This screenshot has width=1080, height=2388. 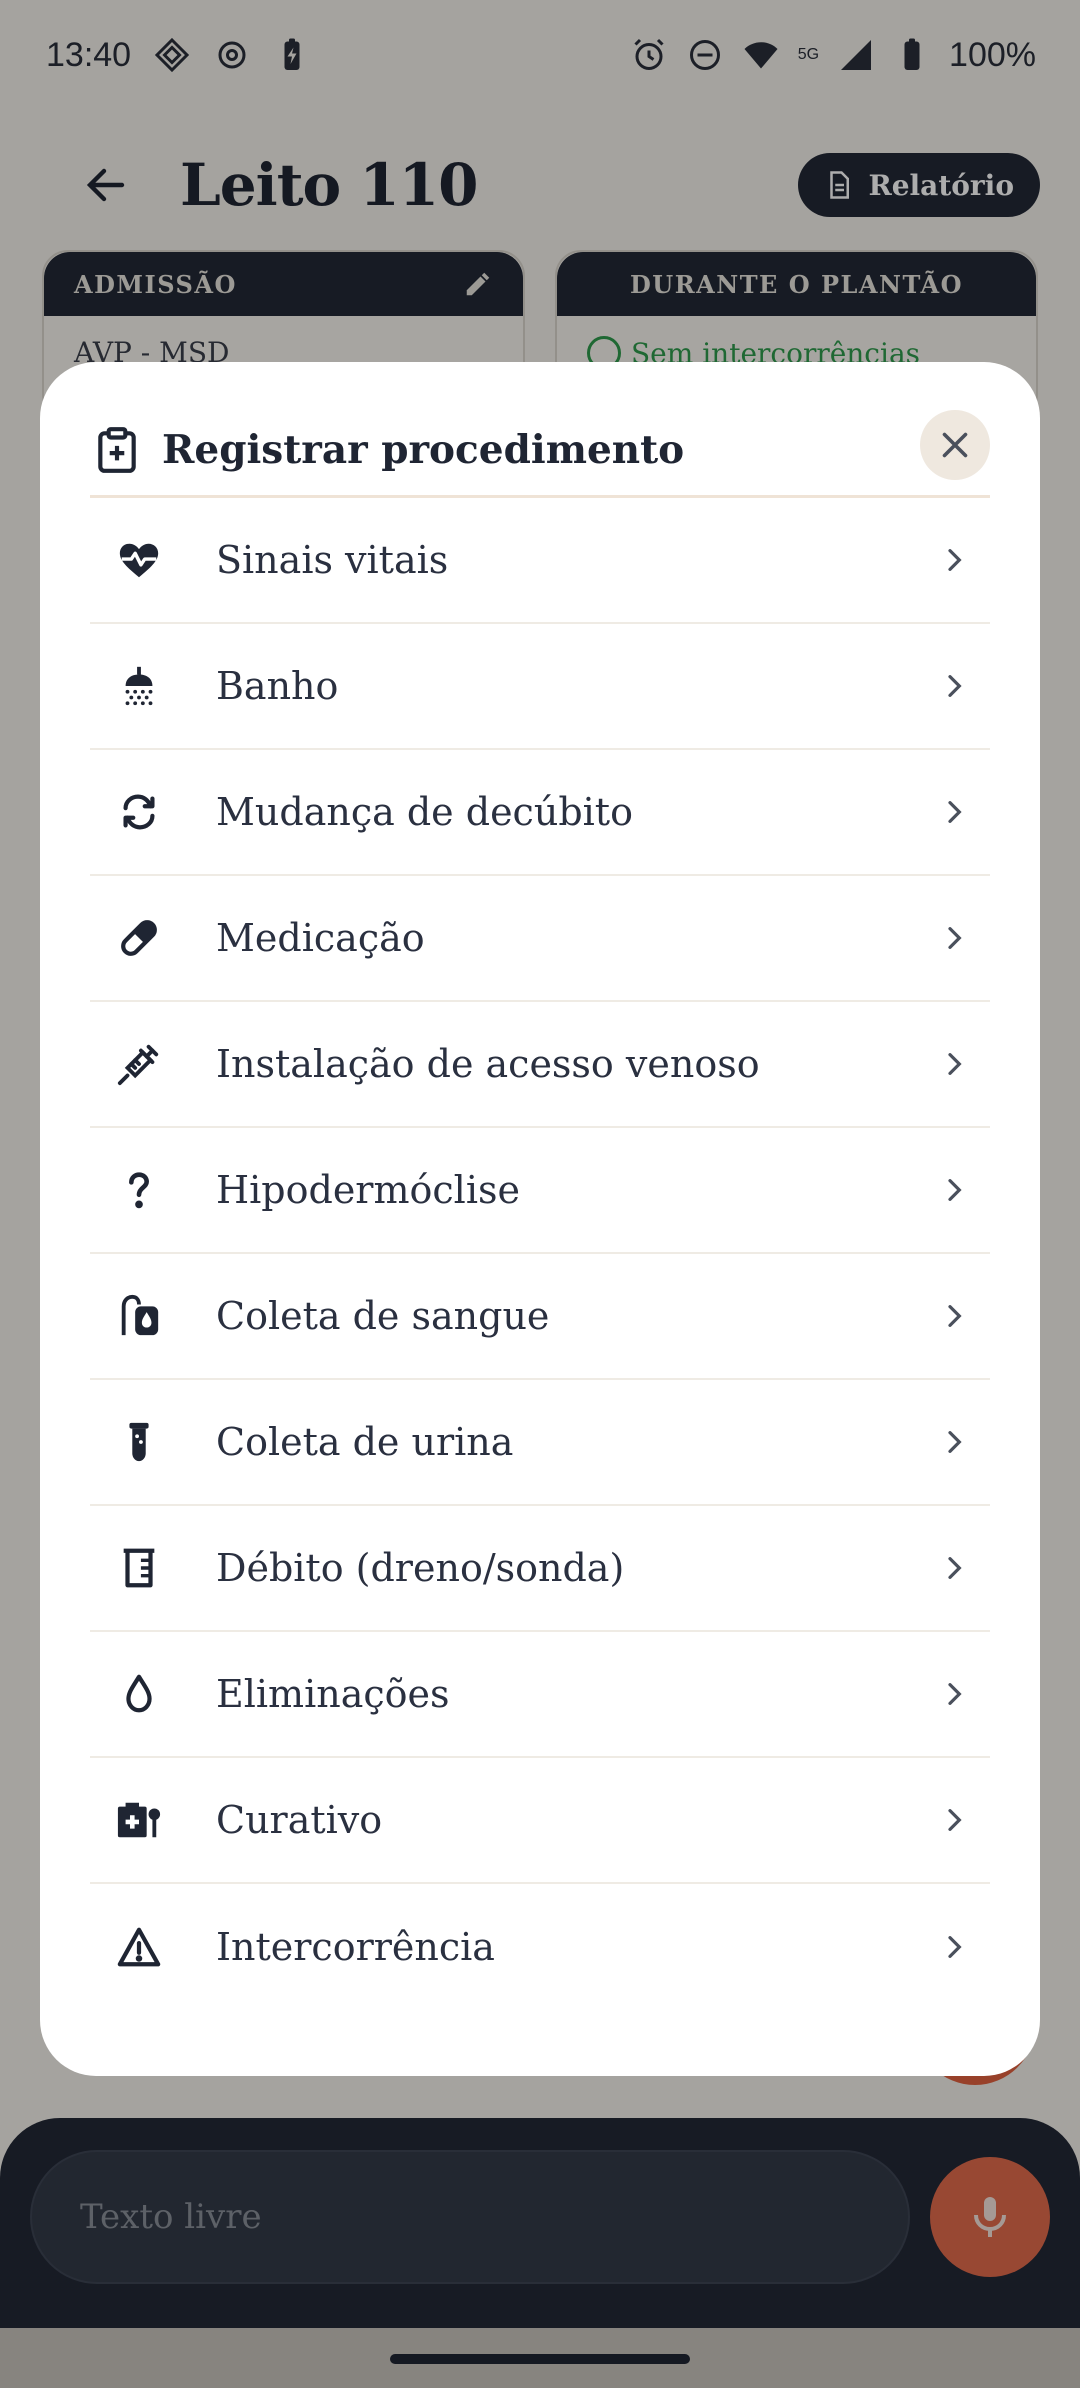 What do you see at coordinates (540, 1695) in the screenshot?
I see `procedure-item-eliminacoes: Eliminações` at bounding box center [540, 1695].